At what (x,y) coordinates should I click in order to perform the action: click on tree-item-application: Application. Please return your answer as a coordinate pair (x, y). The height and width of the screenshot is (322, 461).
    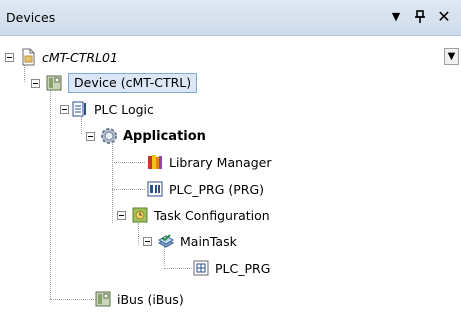
    Looking at the image, I should click on (153, 136).